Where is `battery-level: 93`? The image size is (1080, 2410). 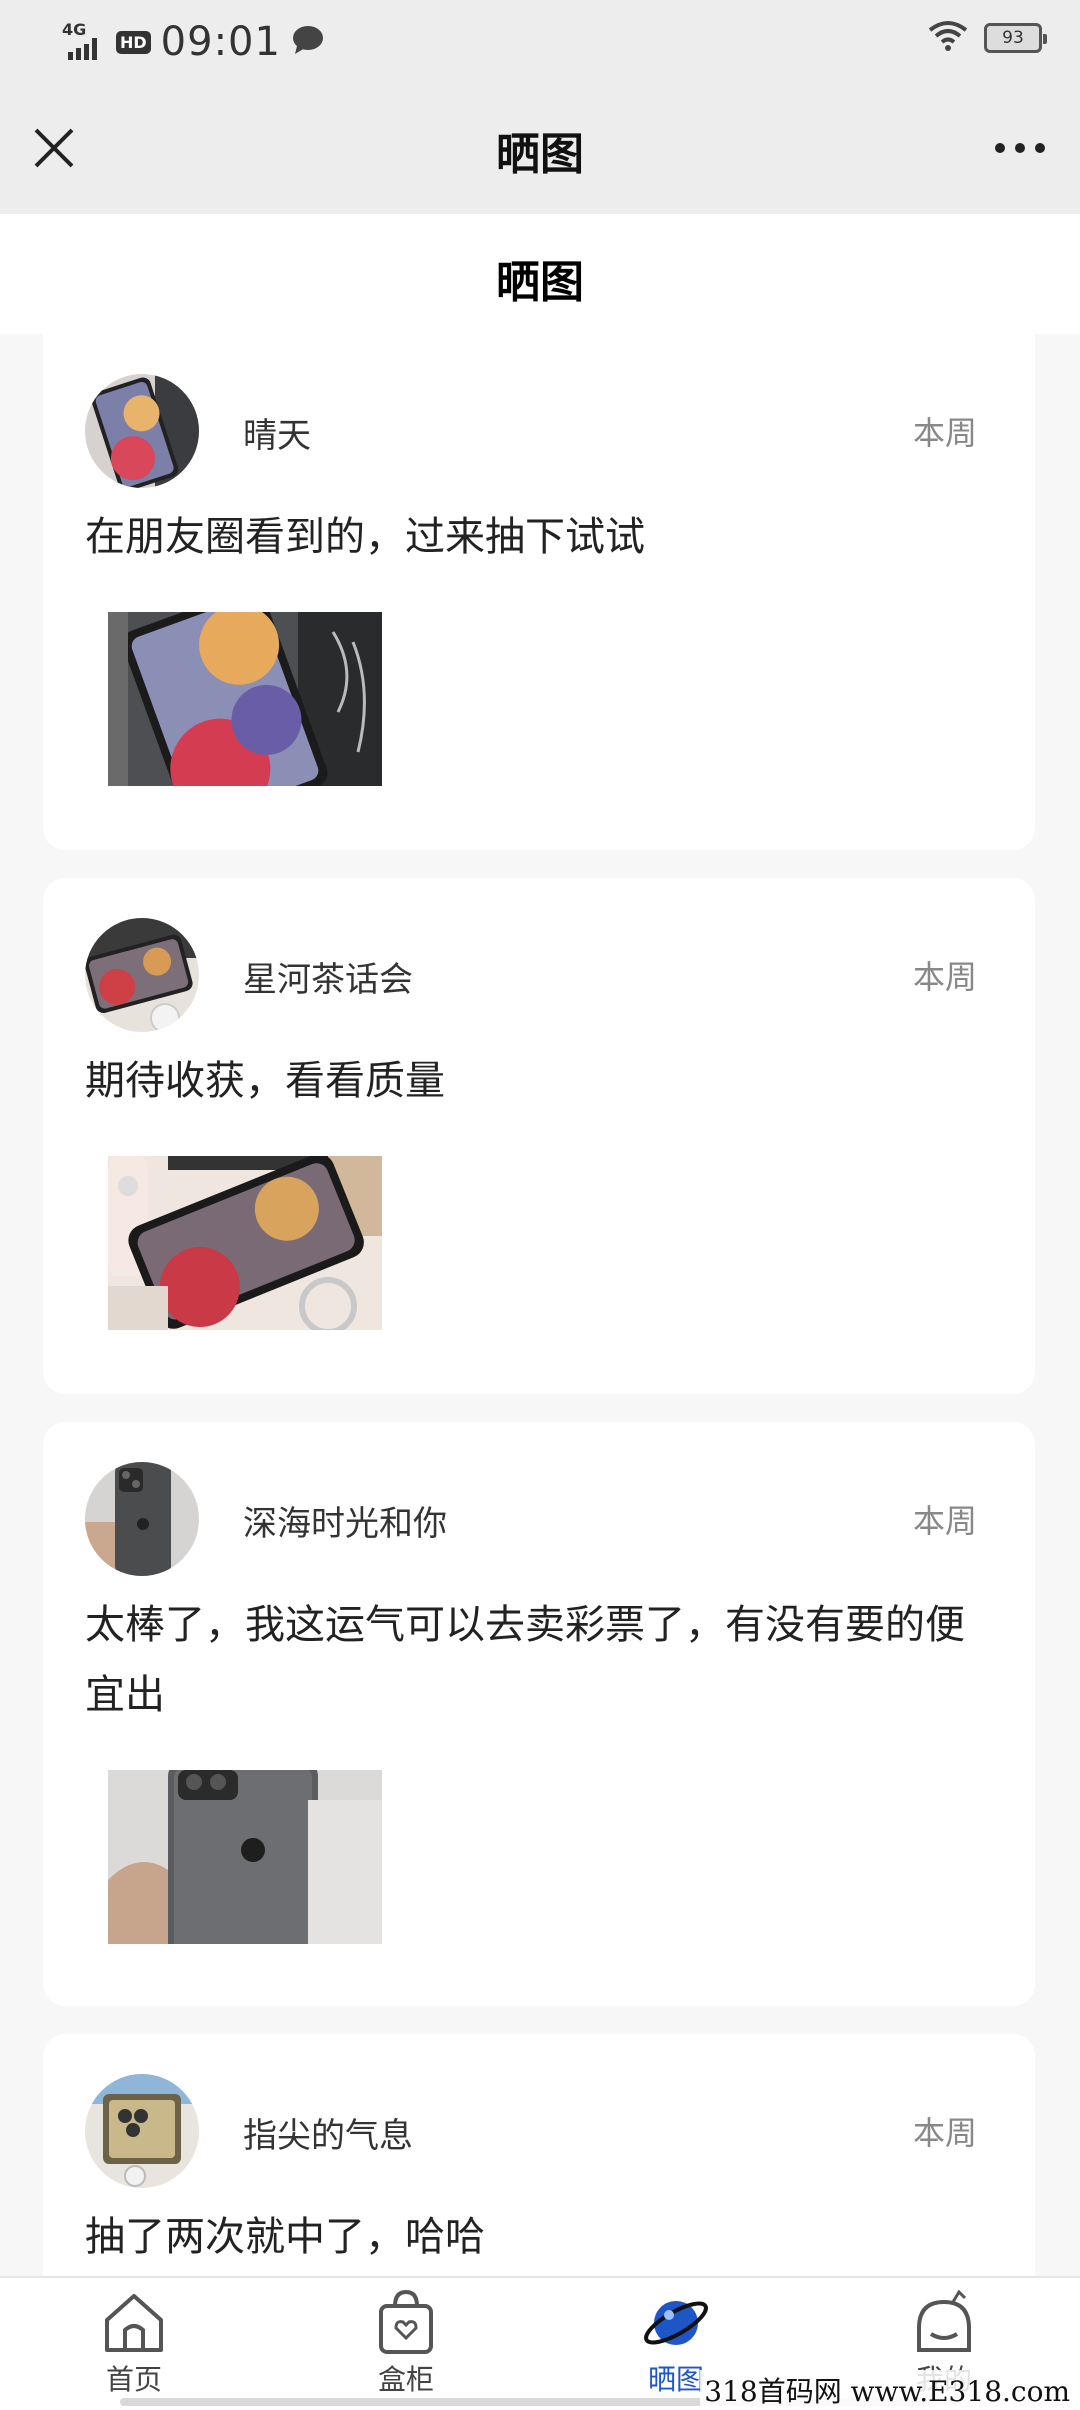 battery-level: 93 is located at coordinates (1013, 38).